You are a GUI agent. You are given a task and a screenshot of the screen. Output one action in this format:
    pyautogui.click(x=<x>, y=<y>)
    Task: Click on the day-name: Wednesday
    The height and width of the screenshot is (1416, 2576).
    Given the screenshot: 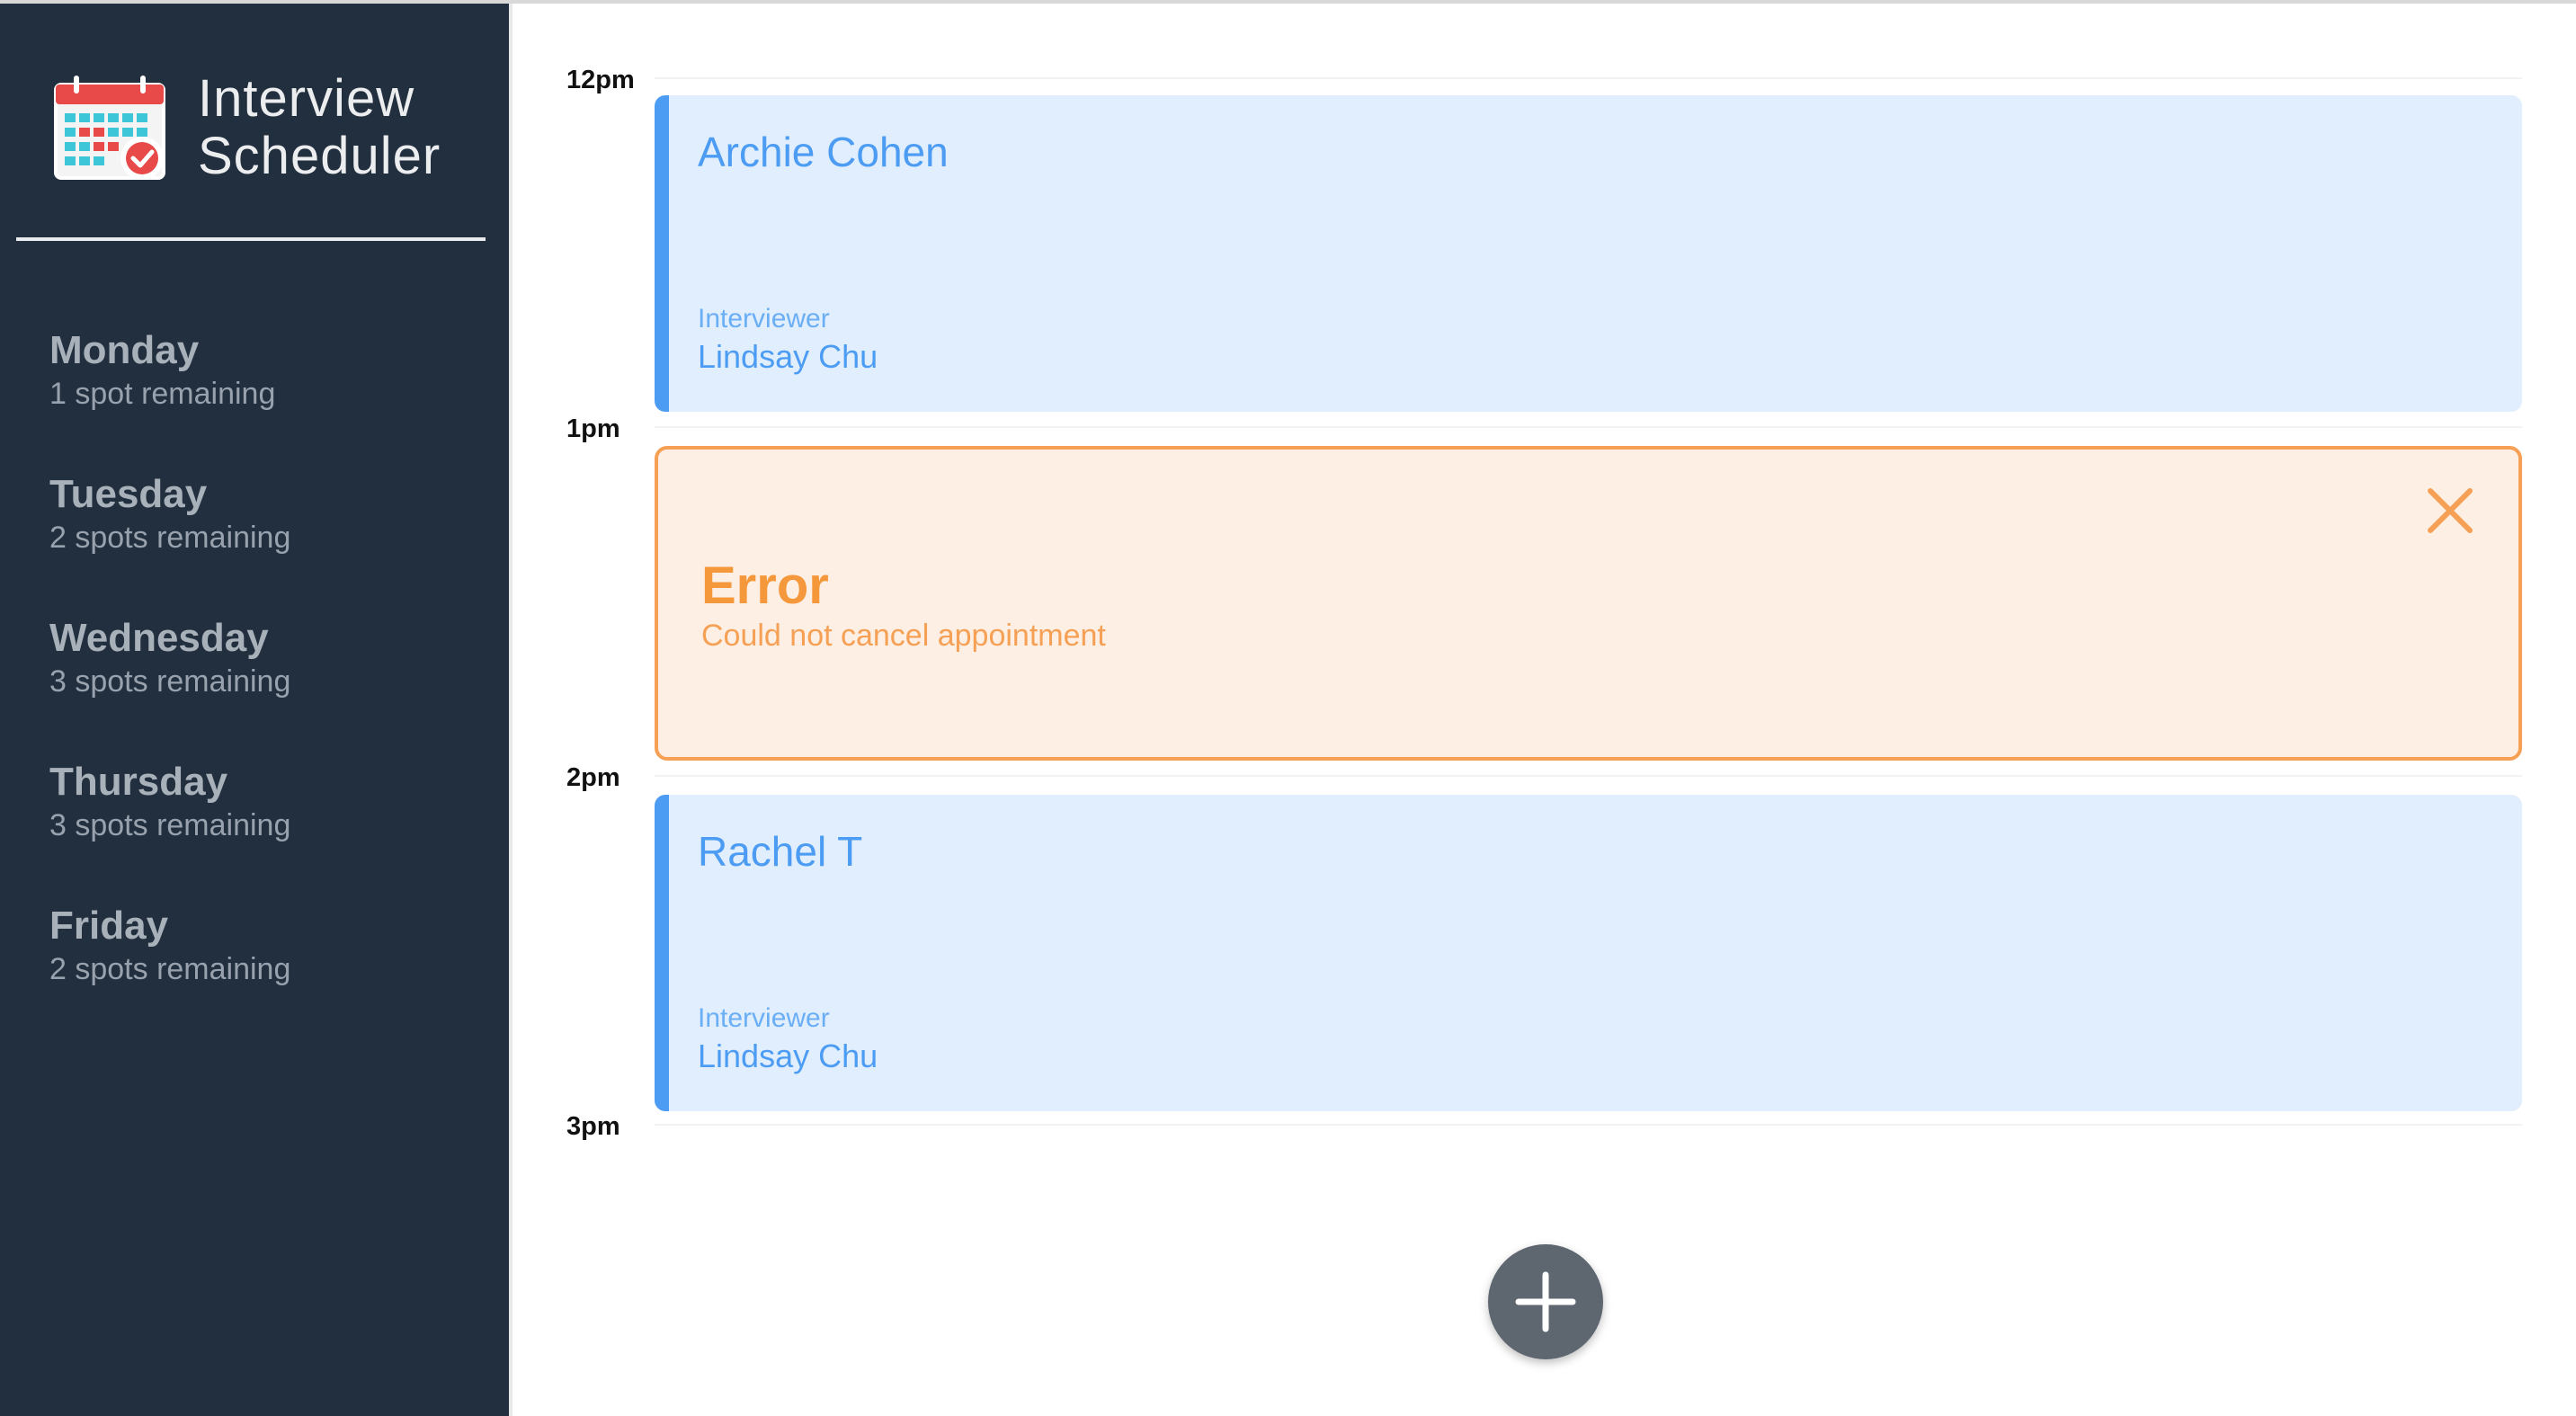 What is the action you would take?
    pyautogui.click(x=159, y=638)
    